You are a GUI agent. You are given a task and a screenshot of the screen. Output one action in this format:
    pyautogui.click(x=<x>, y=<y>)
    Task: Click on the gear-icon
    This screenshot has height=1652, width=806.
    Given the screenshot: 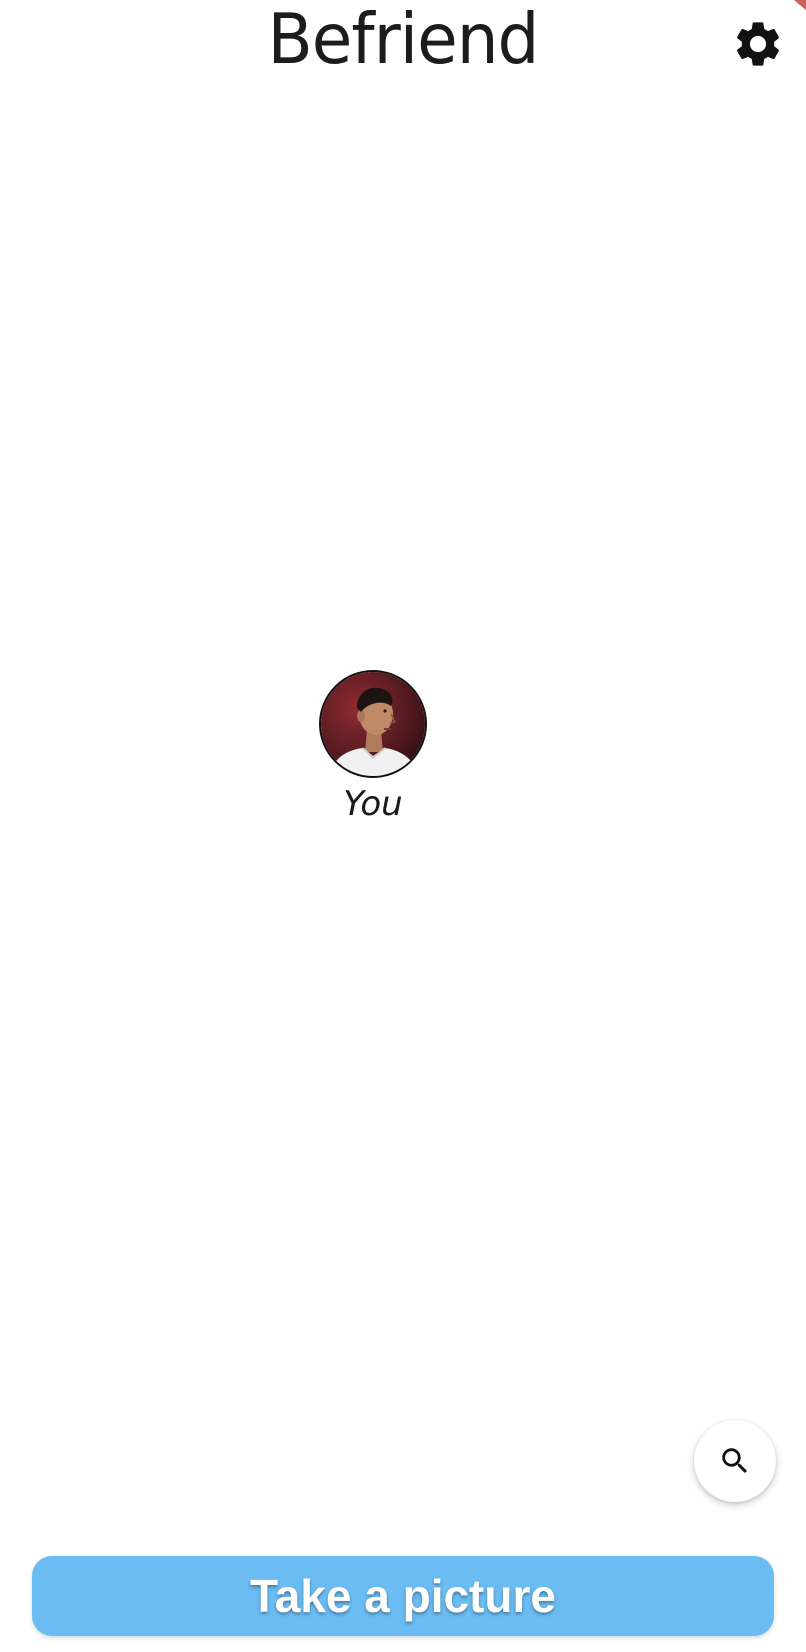 What is the action you would take?
    pyautogui.click(x=758, y=44)
    